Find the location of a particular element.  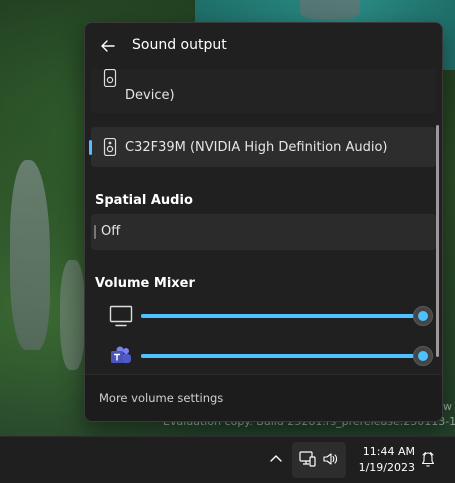

clock-date: 1/19/2023 is located at coordinates (382, 467).